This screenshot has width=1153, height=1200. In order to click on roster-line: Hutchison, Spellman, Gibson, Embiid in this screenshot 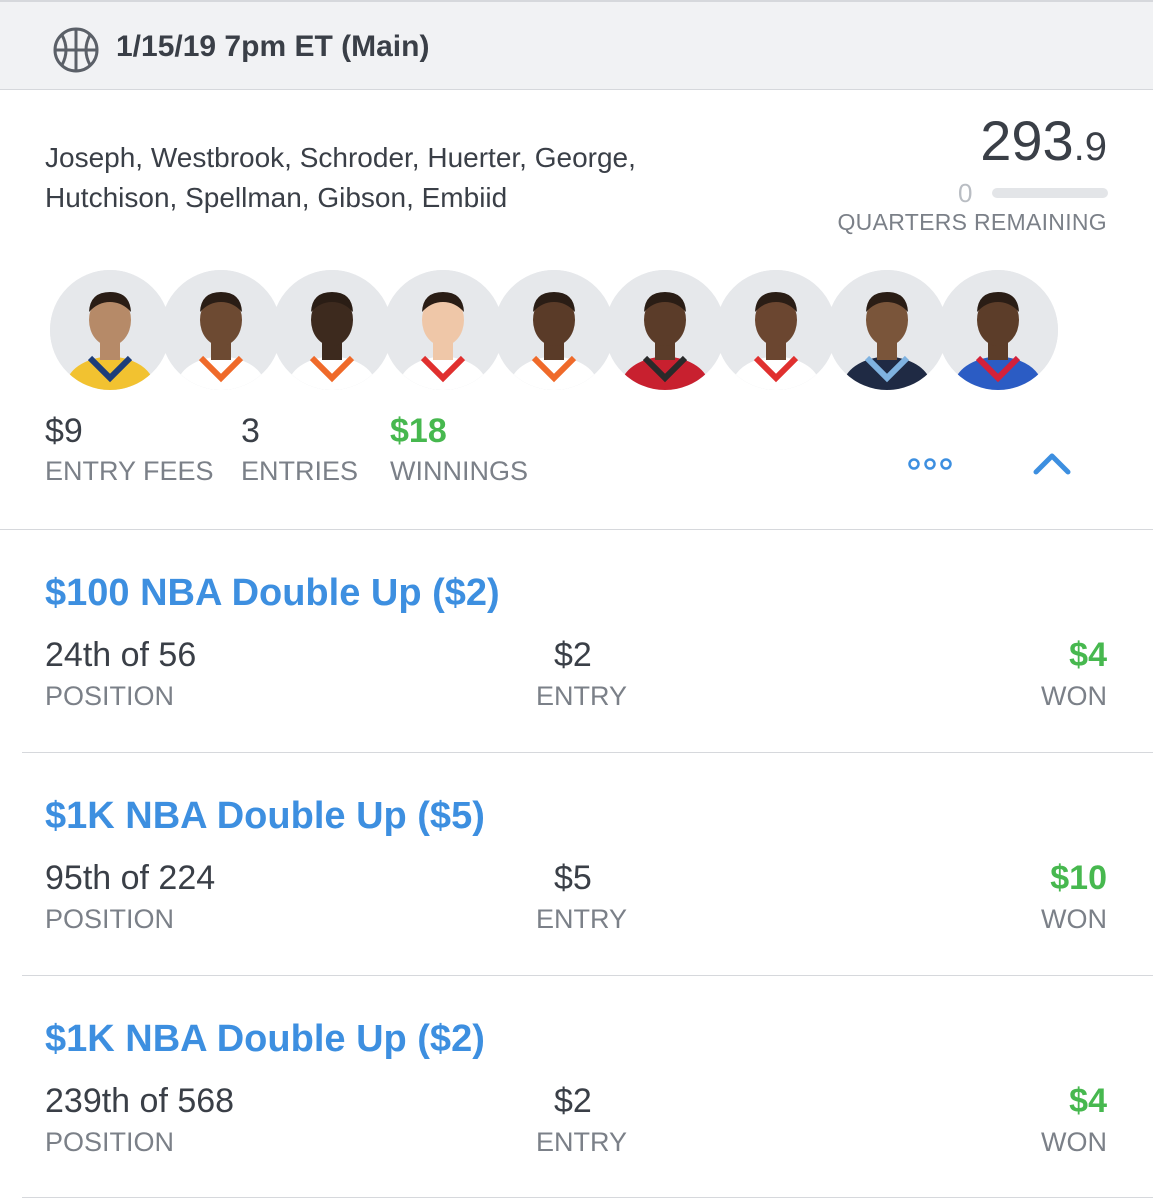, I will do `click(276, 197)`.